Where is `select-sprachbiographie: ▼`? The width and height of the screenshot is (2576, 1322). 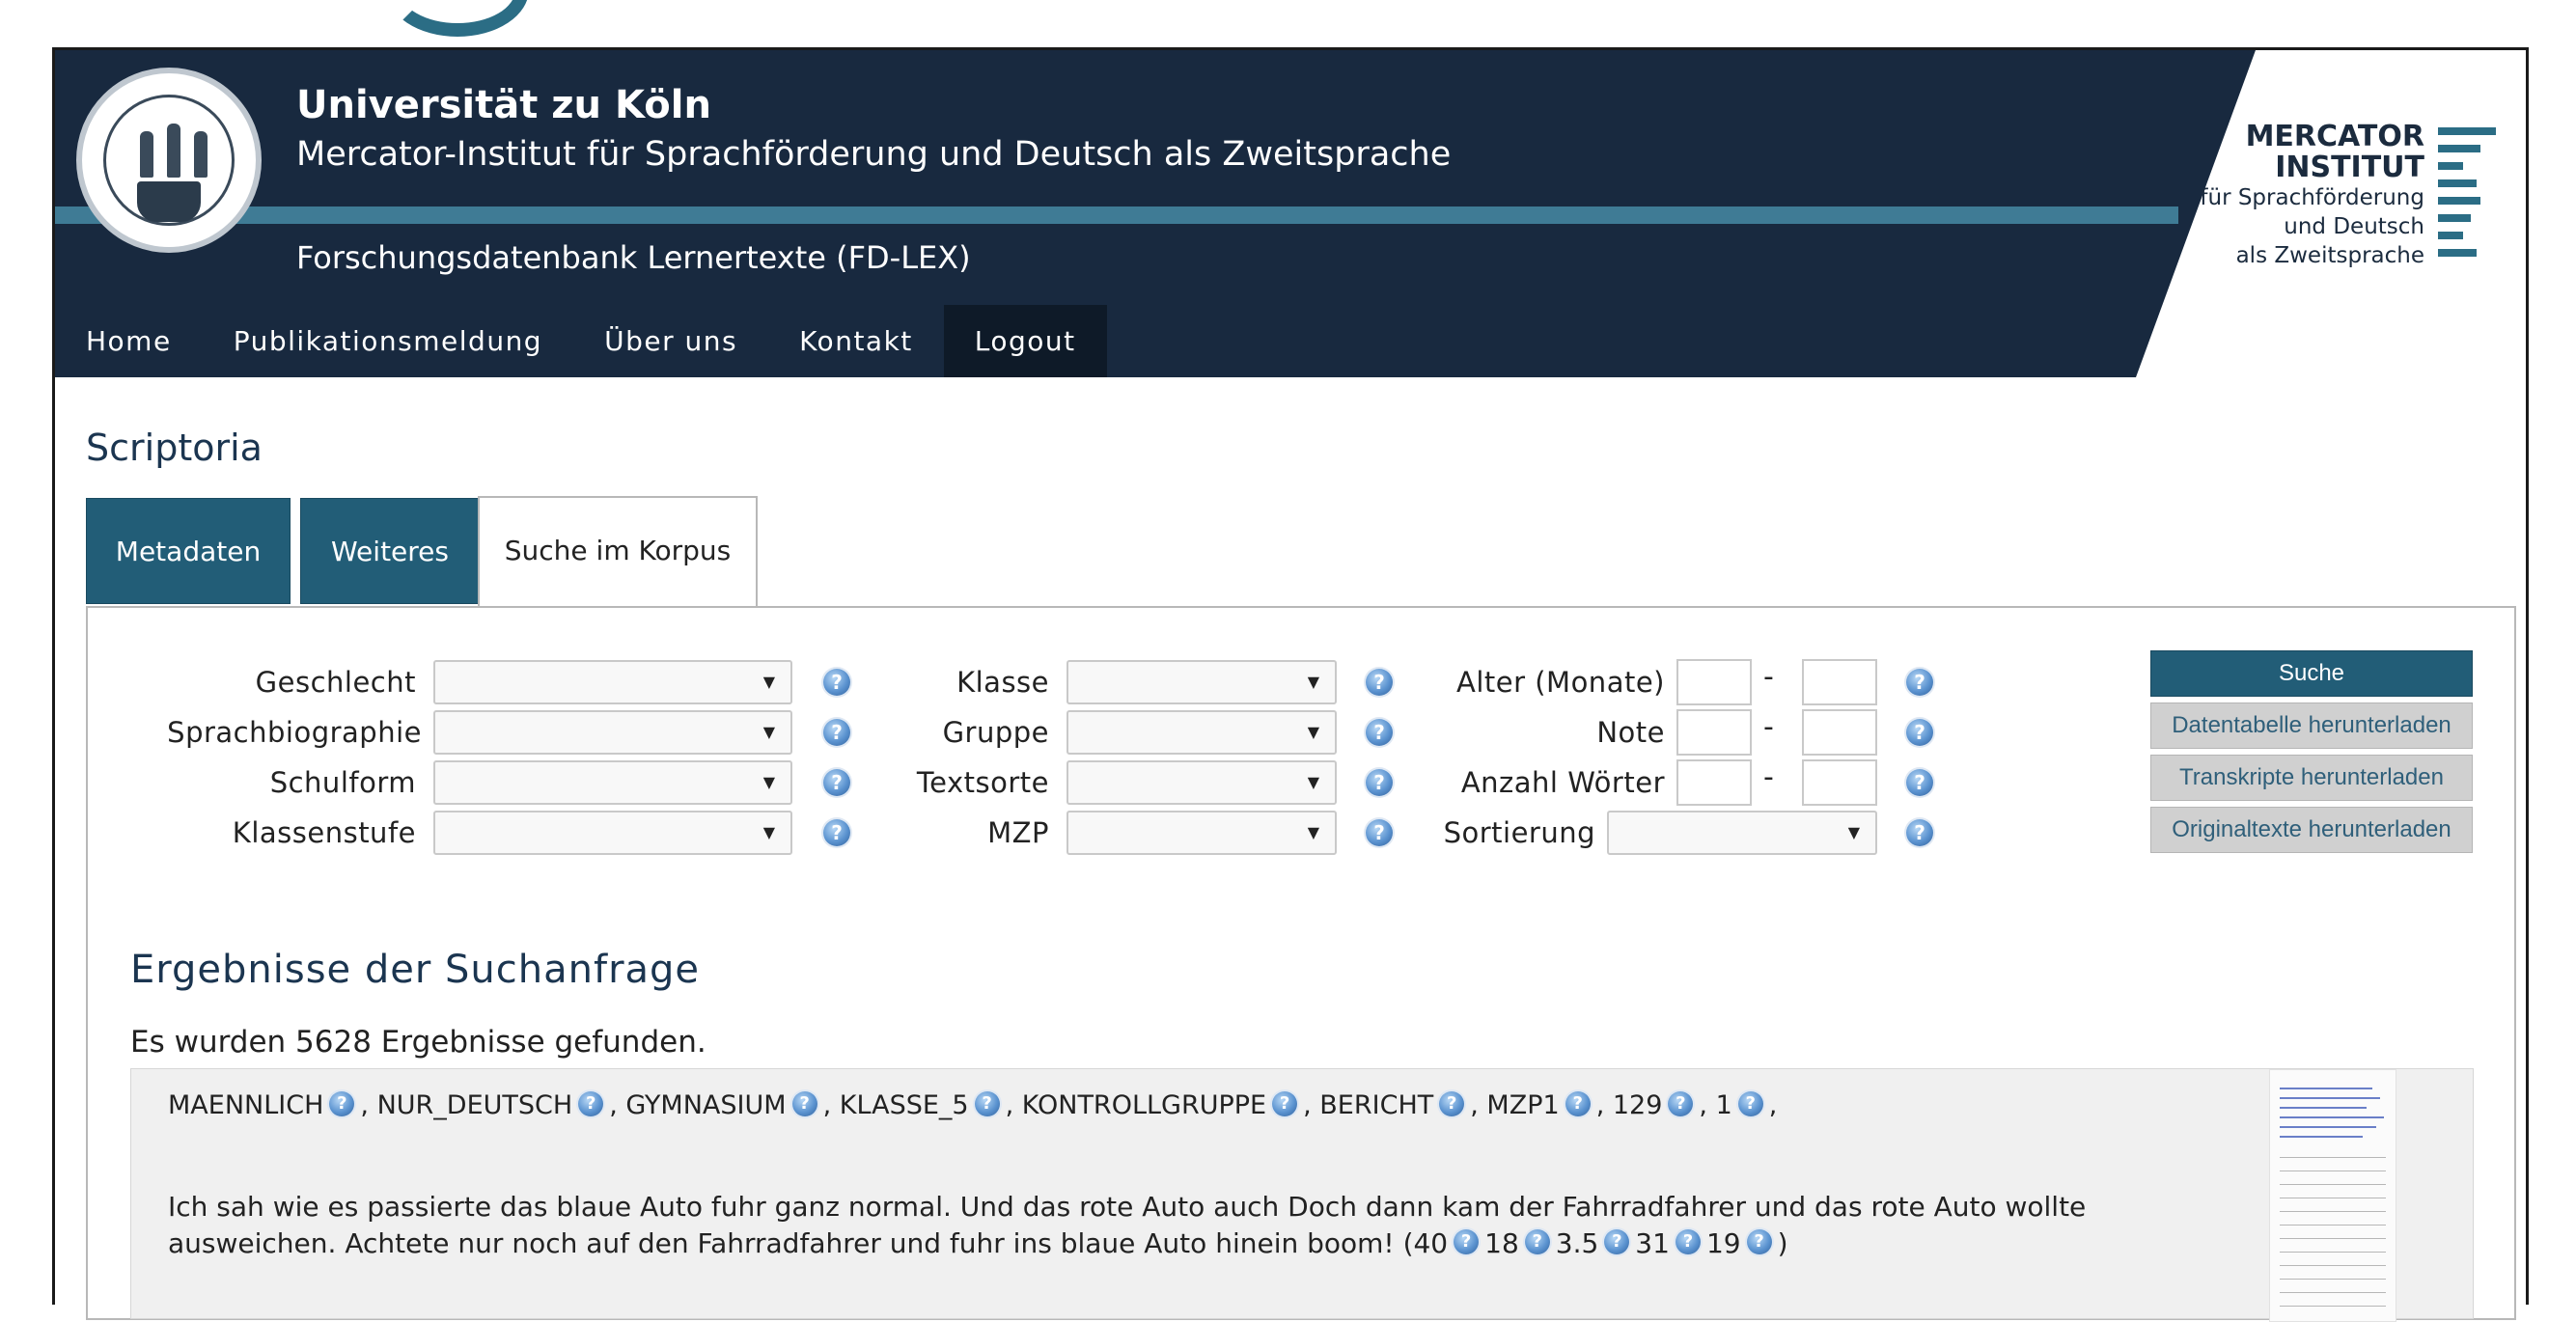
select-sprachbiographie: ▼ is located at coordinates (612, 732).